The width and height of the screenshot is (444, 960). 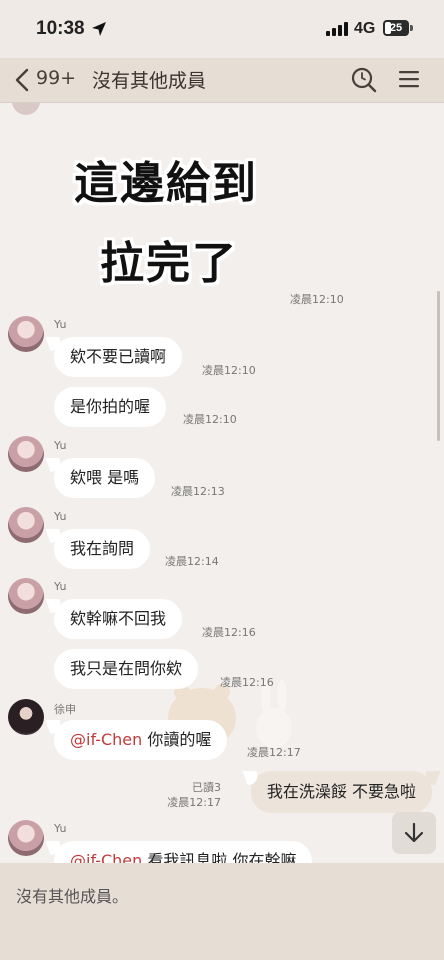 What do you see at coordinates (99, 29) in the screenshot?
I see `location-arrow-icon` at bounding box center [99, 29].